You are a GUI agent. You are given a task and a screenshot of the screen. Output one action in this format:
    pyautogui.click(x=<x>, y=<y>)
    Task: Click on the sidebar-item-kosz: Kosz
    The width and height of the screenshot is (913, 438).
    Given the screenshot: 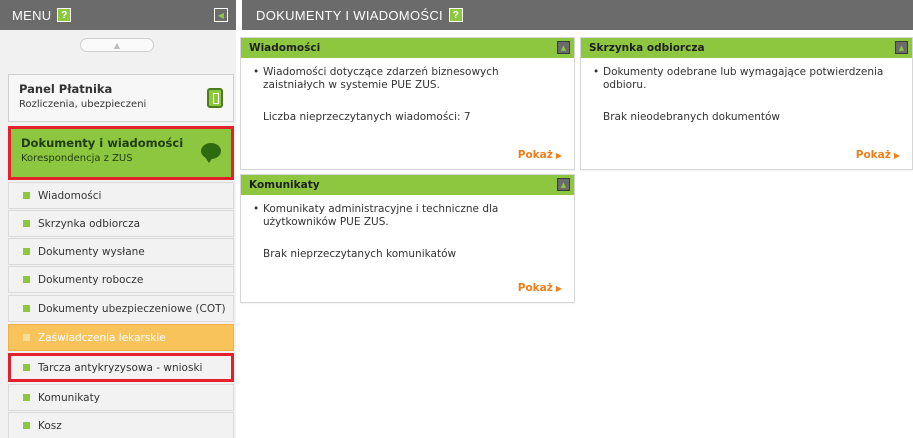 What is the action you would take?
    pyautogui.click(x=121, y=425)
    